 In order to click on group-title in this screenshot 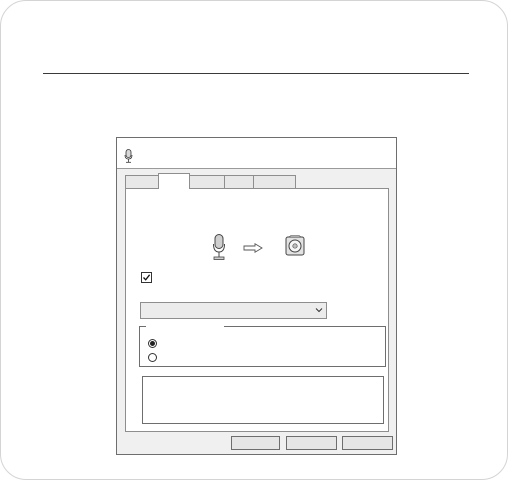, I will do `click(185, 326)`.